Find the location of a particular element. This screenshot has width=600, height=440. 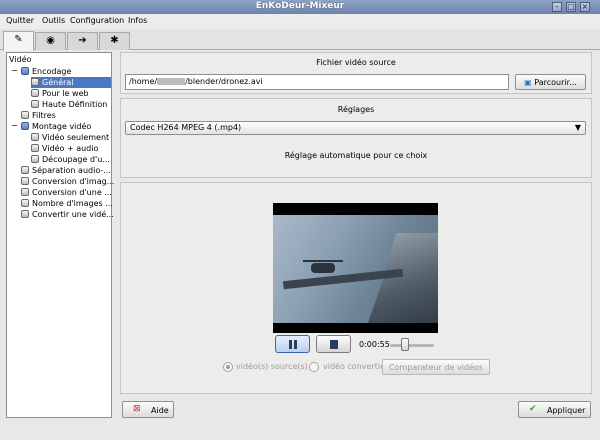

pause-icon is located at coordinates (293, 344).